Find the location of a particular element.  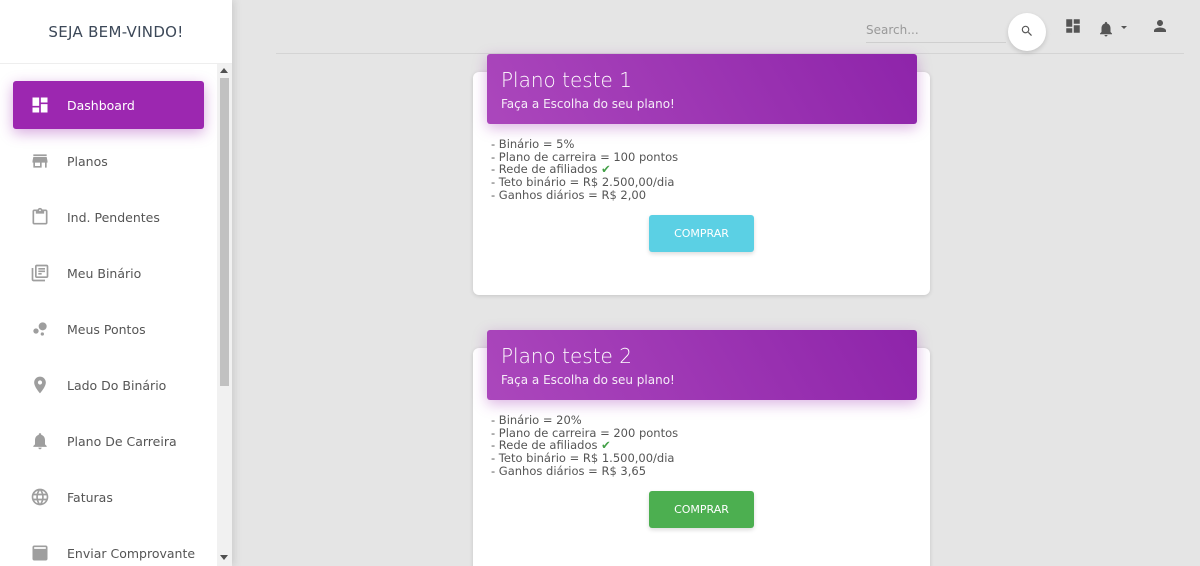

sidebar-item-faturas: Faturas is located at coordinates (108, 497).